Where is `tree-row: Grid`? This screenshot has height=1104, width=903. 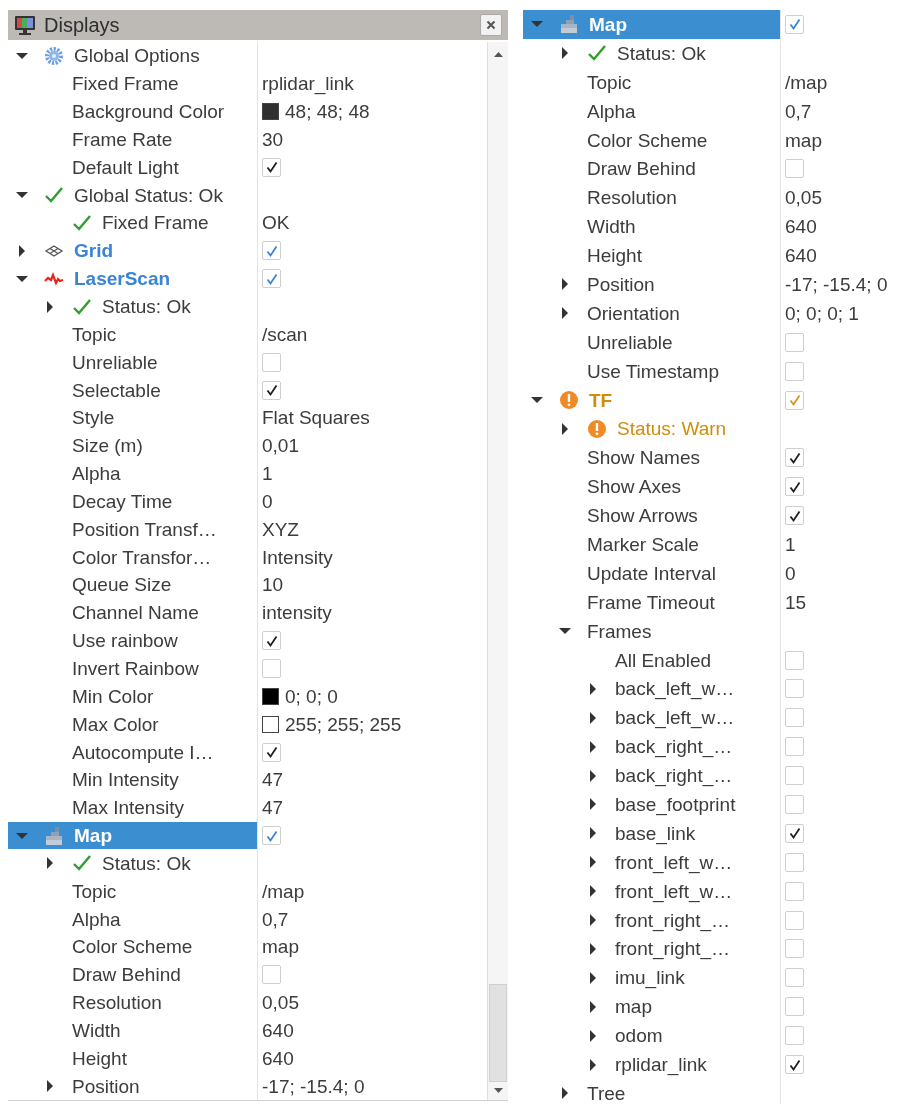 tree-row: Grid is located at coordinates (133, 250).